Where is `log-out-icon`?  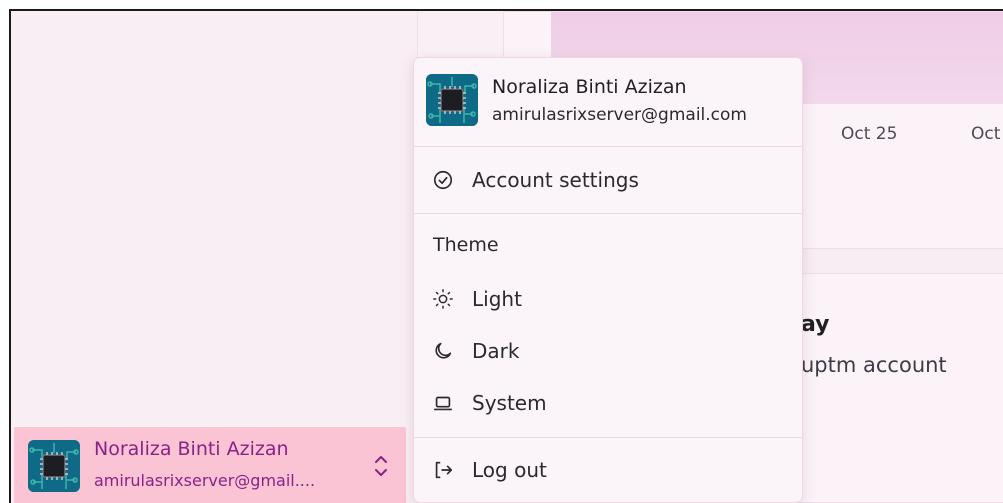 log-out-icon is located at coordinates (444, 470).